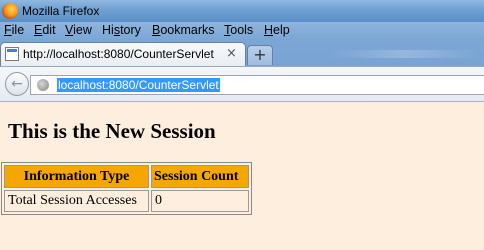  I want to click on table-cell-information-type: Total Session Accesses, so click(76, 201).